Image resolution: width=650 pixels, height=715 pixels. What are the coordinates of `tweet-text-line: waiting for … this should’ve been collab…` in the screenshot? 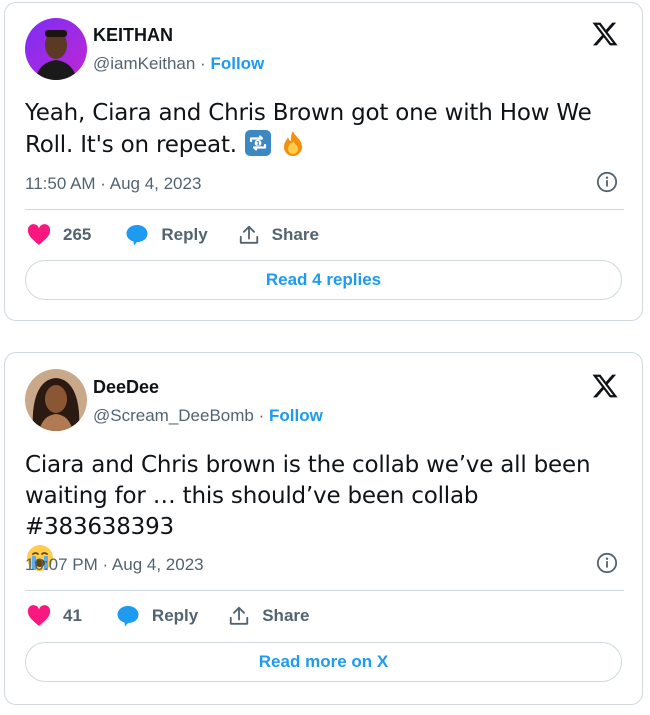 It's located at (252, 511).